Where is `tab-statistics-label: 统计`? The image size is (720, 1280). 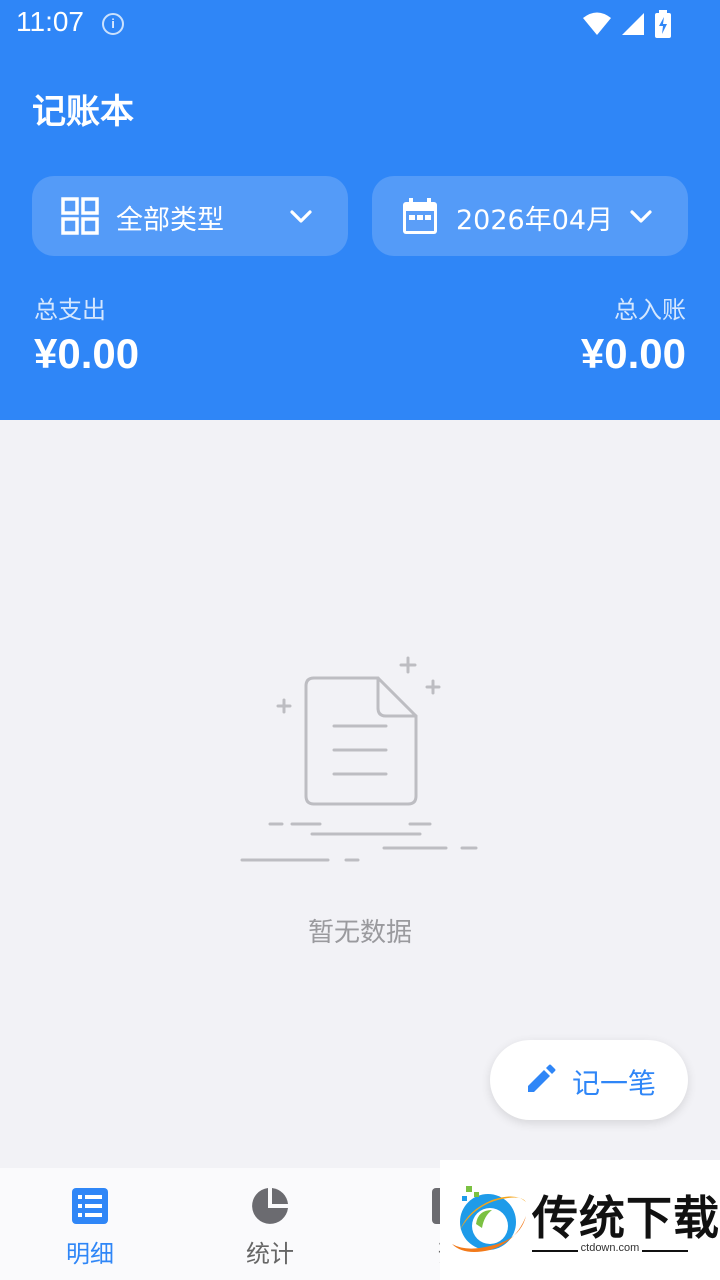
tab-statistics-label: 统计 is located at coordinates (270, 1254).